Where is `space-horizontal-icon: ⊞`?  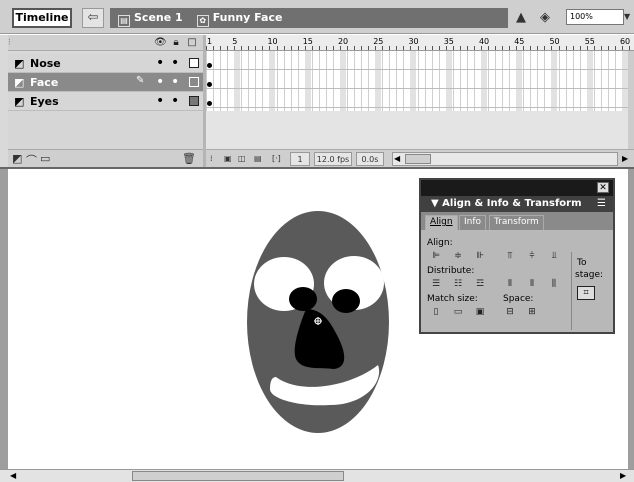
space-horizontal-icon: ⊞ is located at coordinates (532, 312).